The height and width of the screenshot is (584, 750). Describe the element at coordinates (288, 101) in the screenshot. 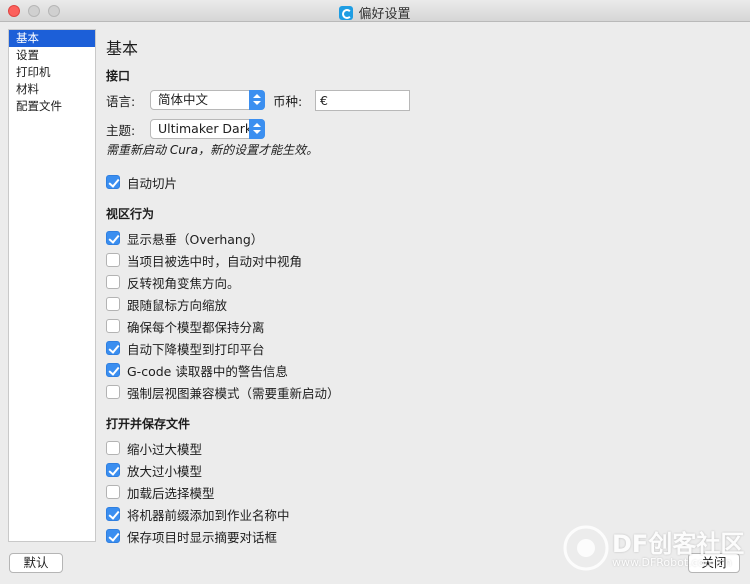

I see `currency-label: 币种:` at that location.